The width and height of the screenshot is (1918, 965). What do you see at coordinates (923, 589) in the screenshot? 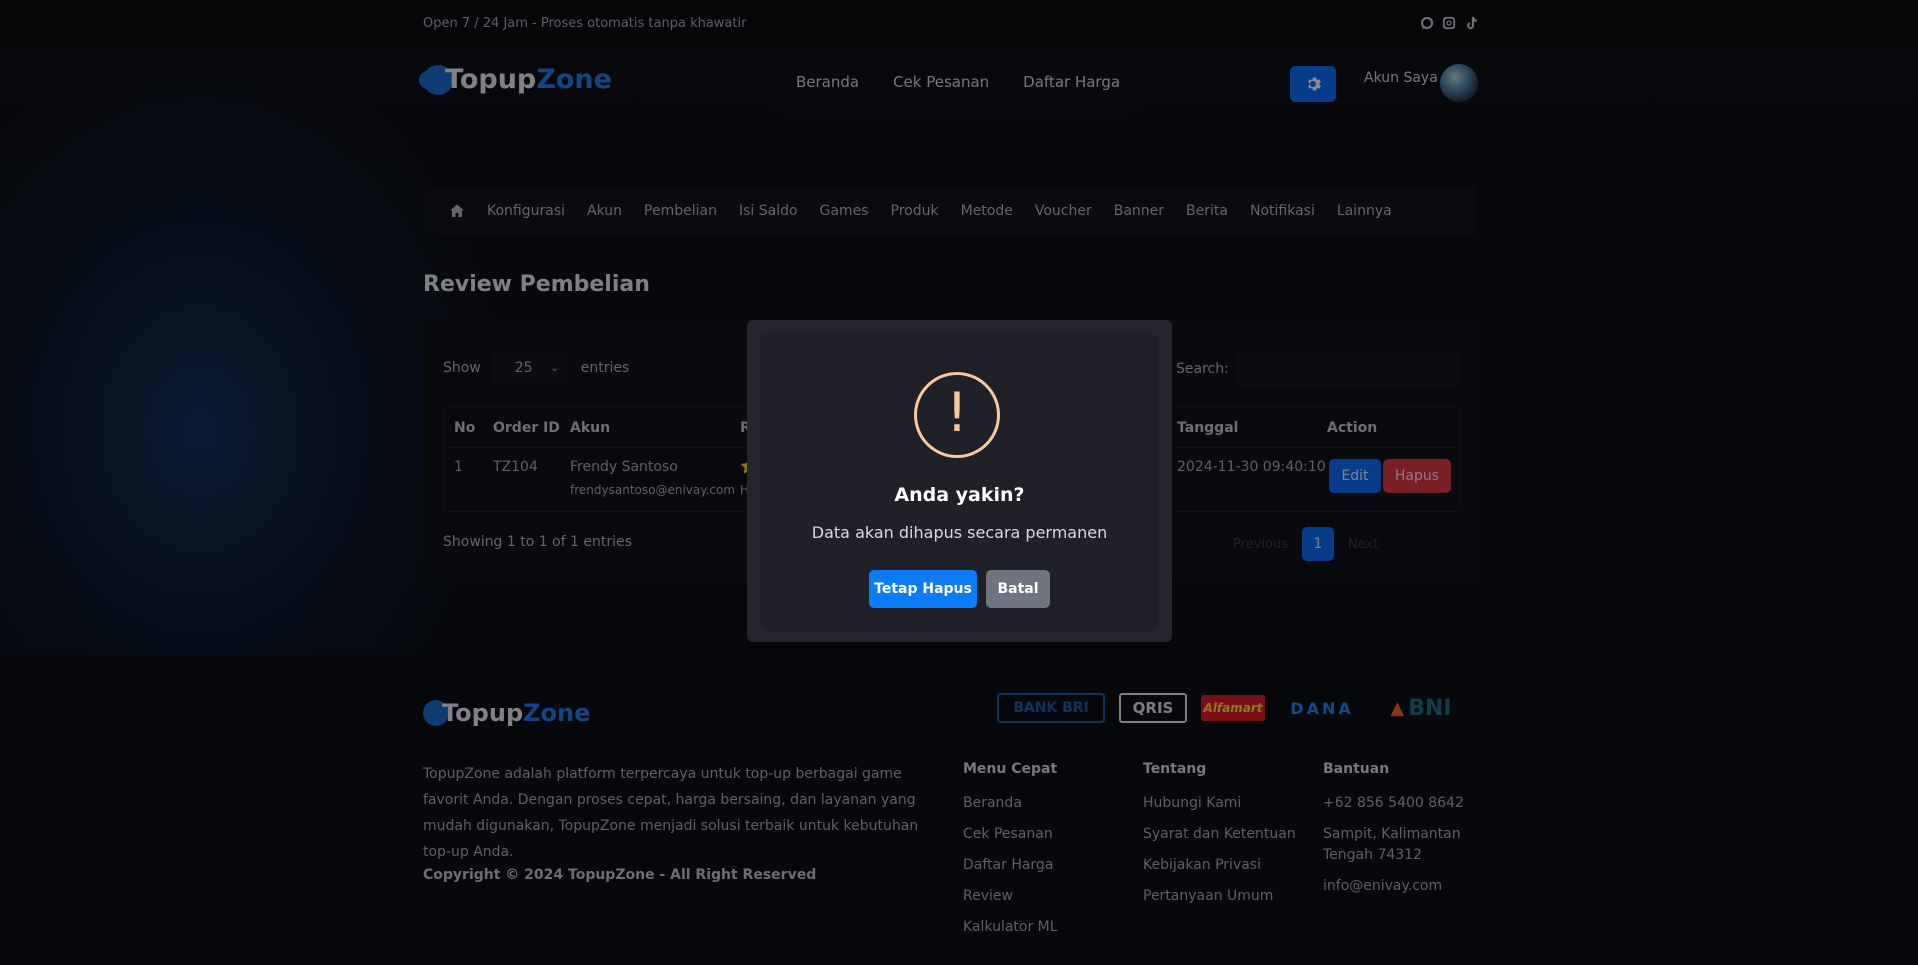
I see `confirm-delete-button: Tetap Hapus` at bounding box center [923, 589].